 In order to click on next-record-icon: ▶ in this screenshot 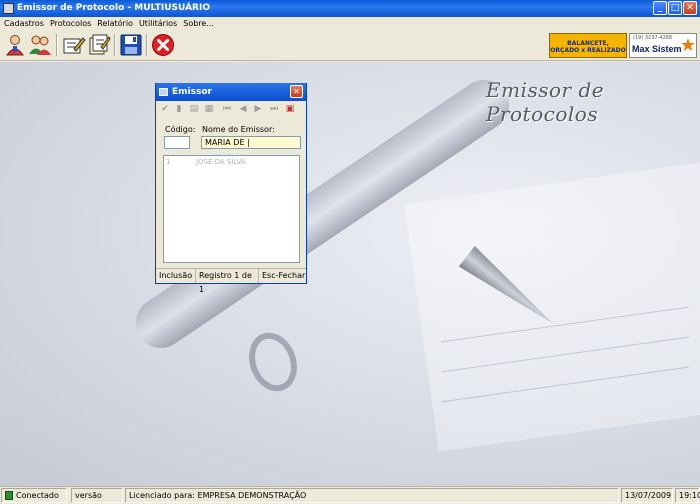, I will do `click(258, 109)`.